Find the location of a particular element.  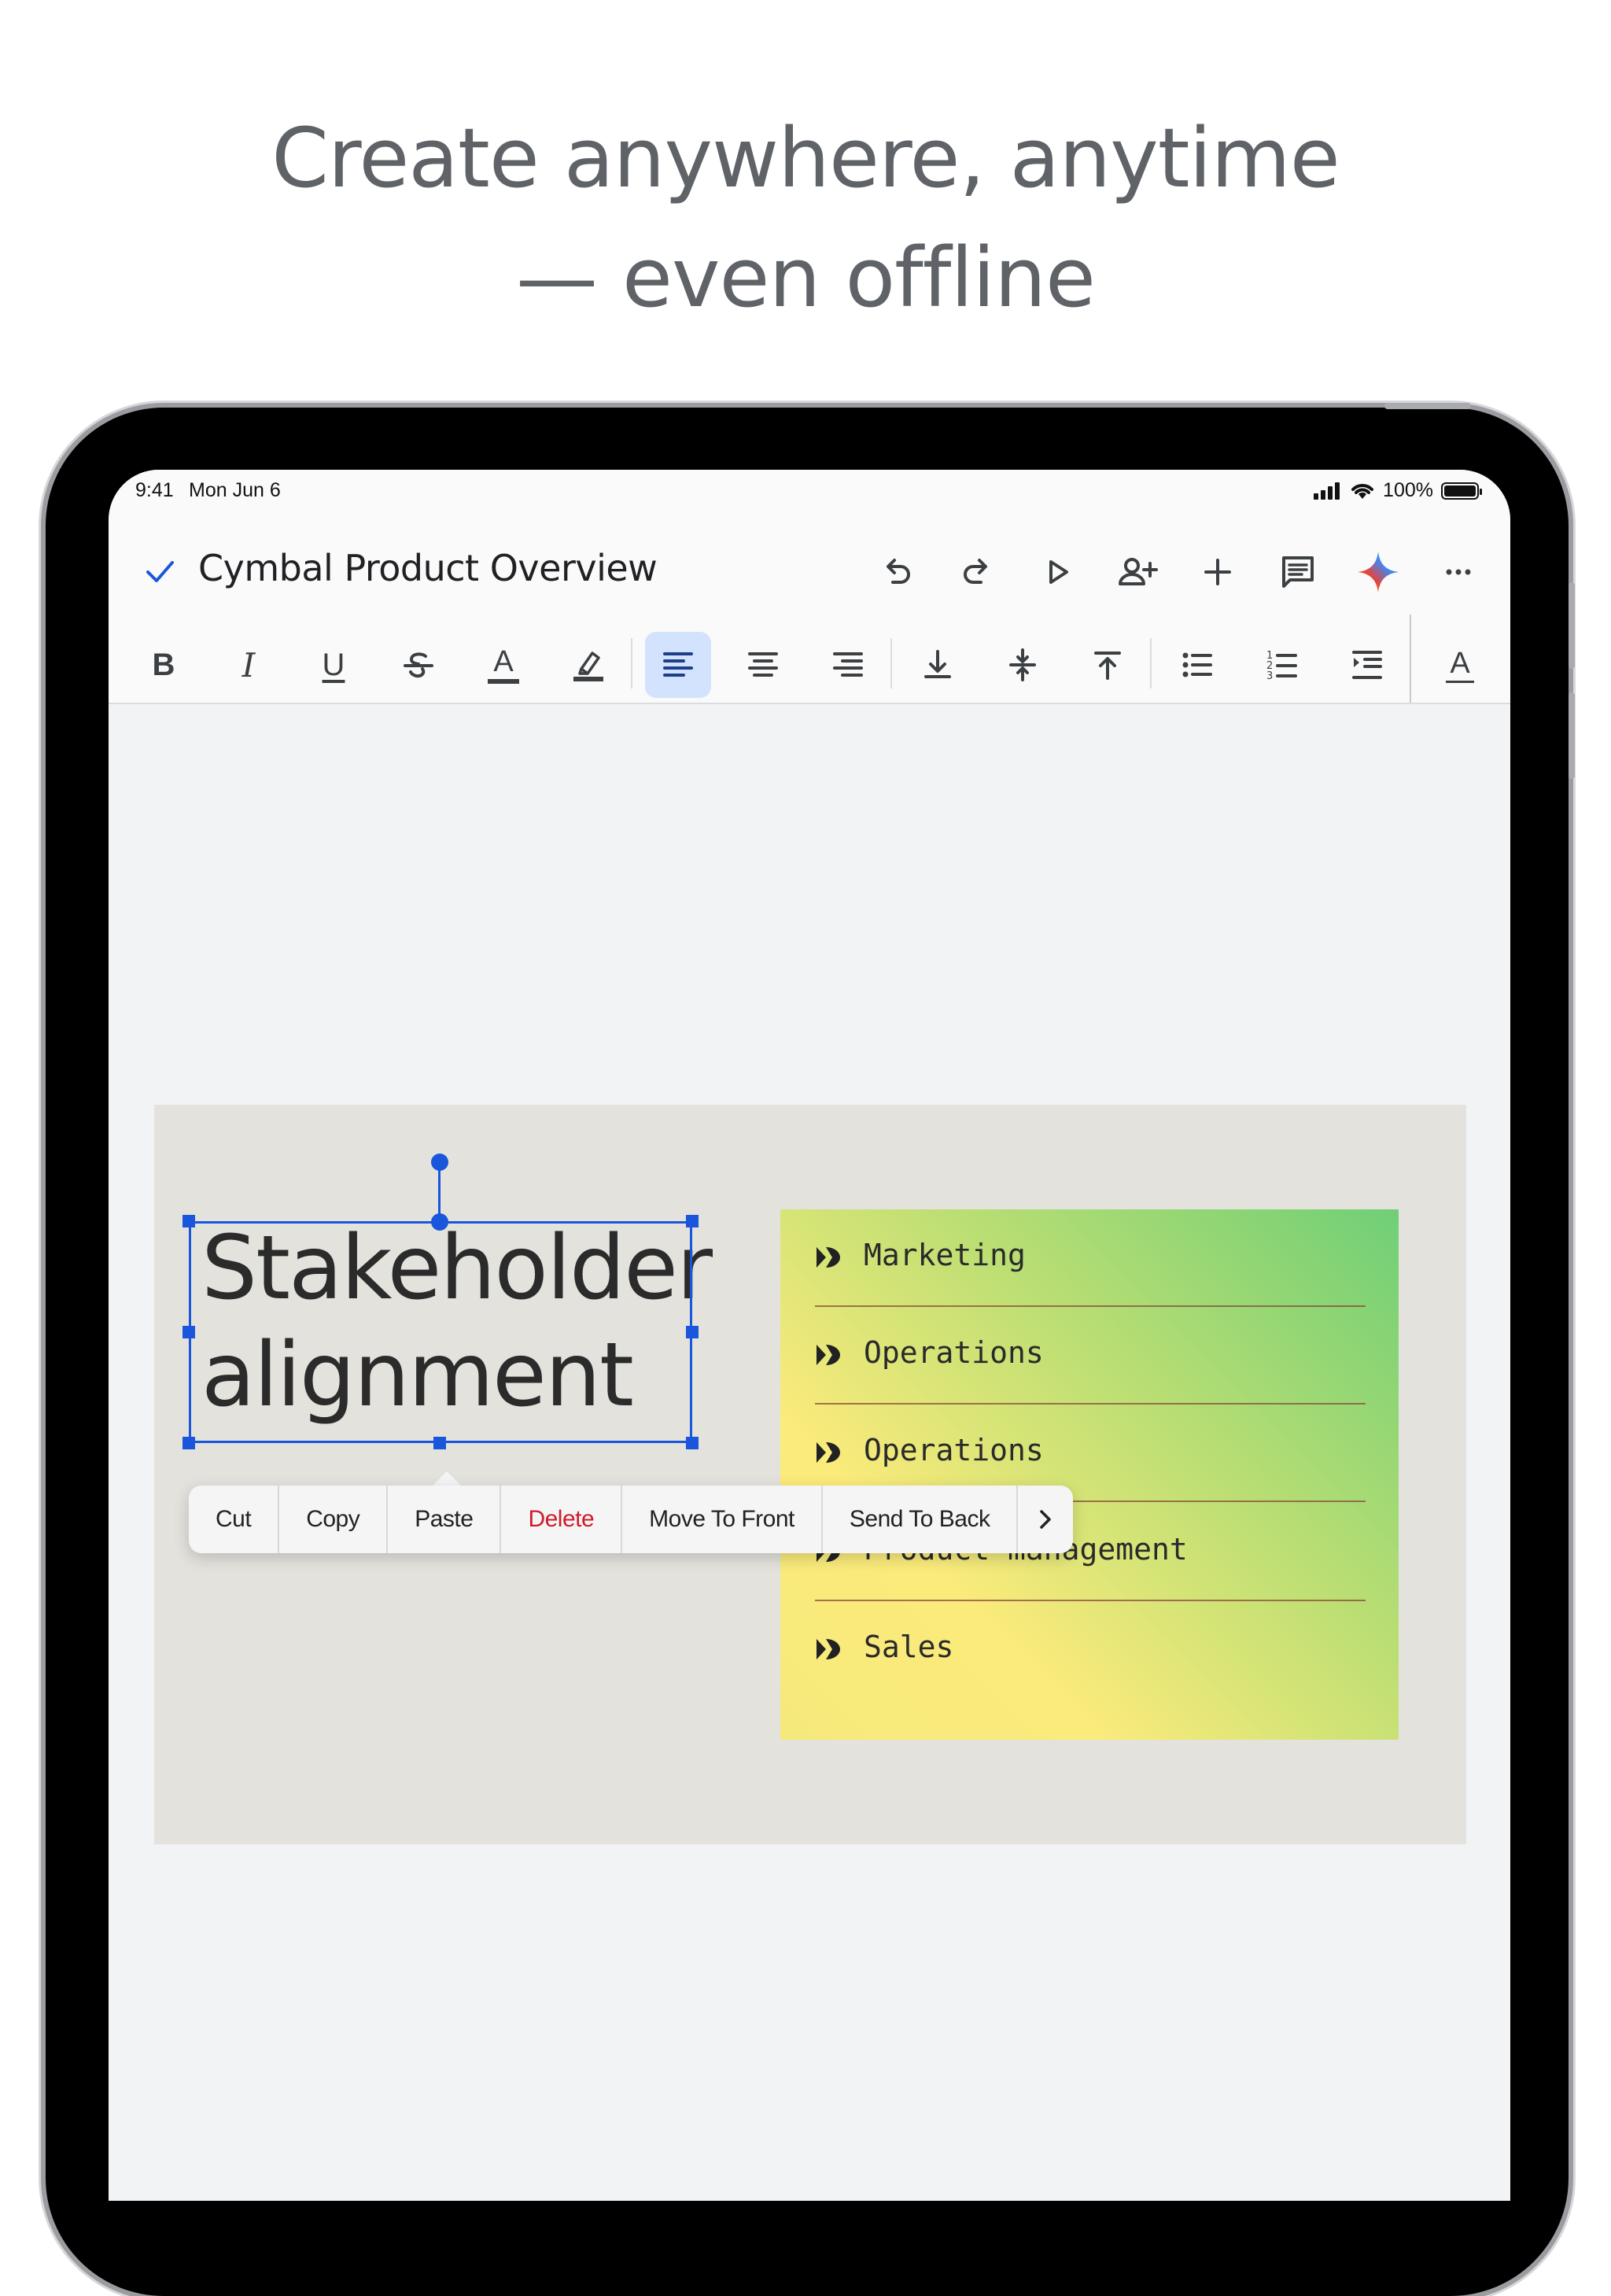

resize-handle-right is located at coordinates (692, 1332).